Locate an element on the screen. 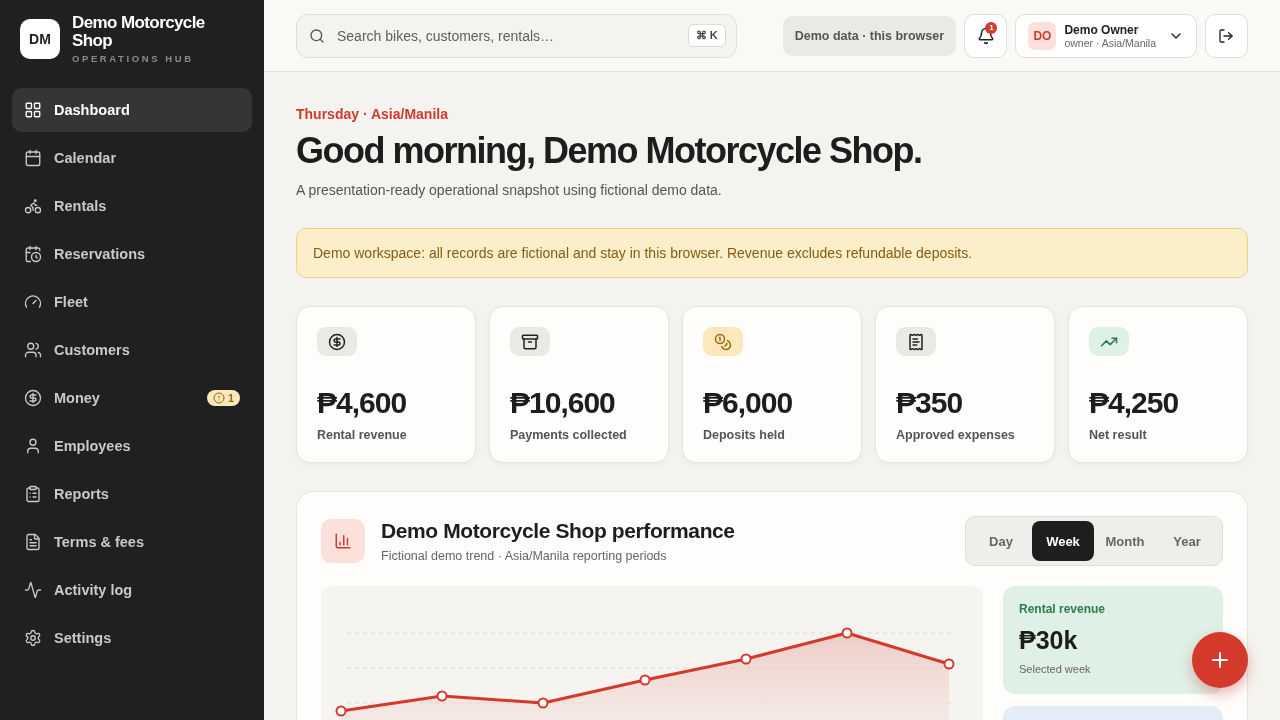 This screenshot has width=1280, height=720. nav-label: Reports is located at coordinates (82, 494).